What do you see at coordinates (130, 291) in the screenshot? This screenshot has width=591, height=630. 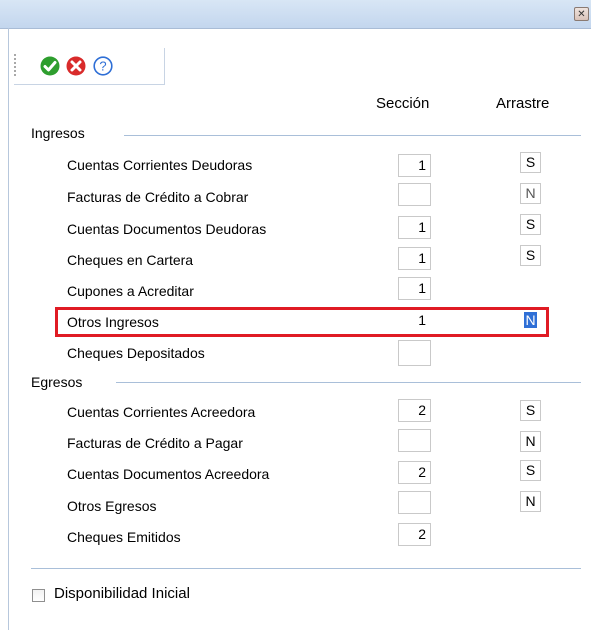 I see `row-label: Cupones a Acreditar` at bounding box center [130, 291].